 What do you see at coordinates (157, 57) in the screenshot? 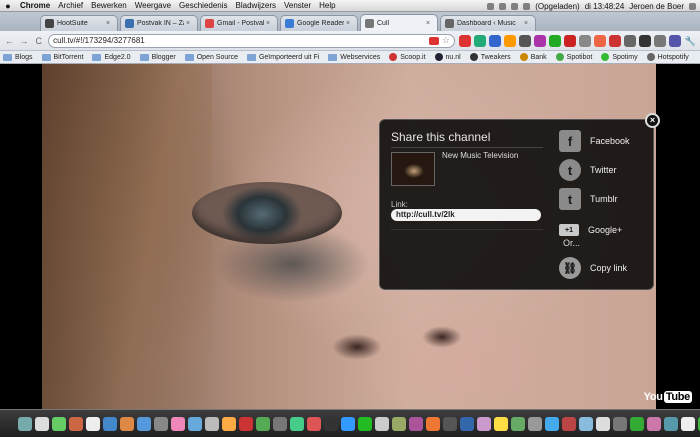
I see `bookmark-folder: Blogger` at bounding box center [157, 57].